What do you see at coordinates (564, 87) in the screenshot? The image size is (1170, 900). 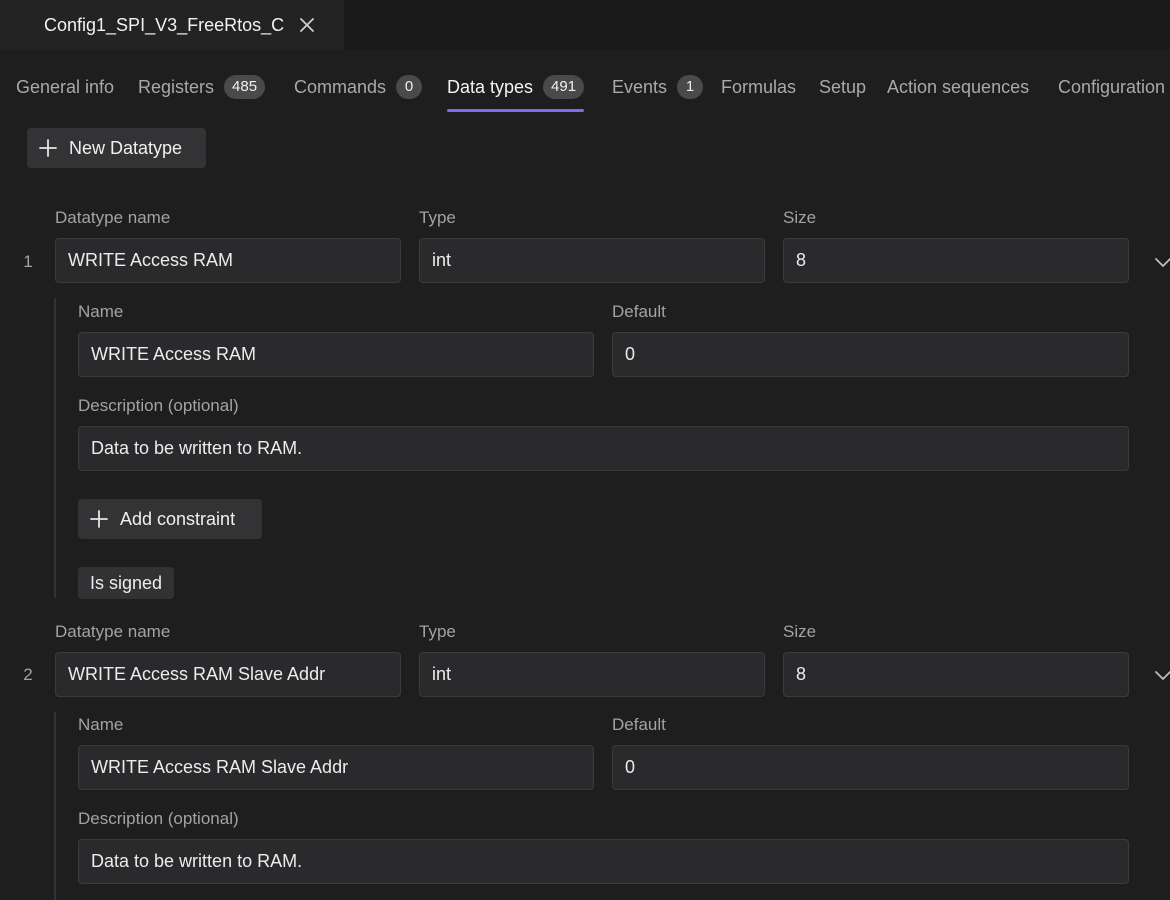 I see `count-badge: 491` at bounding box center [564, 87].